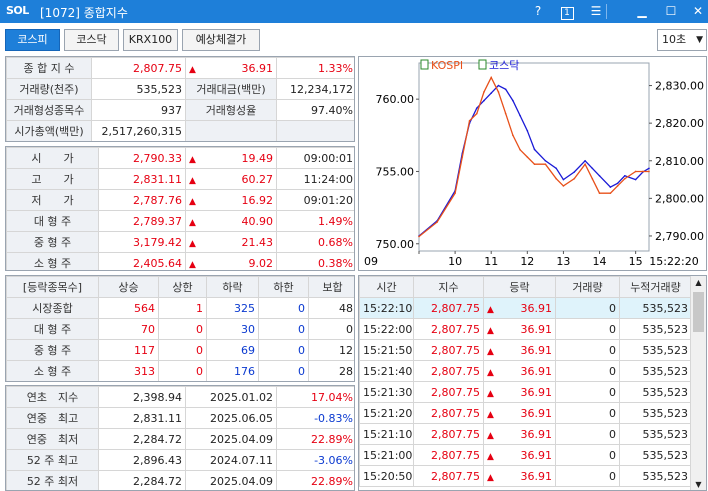 The width and height of the screenshot is (708, 491). What do you see at coordinates (52, 200) in the screenshot?
I see `ohlc-label: 저 가` at bounding box center [52, 200].